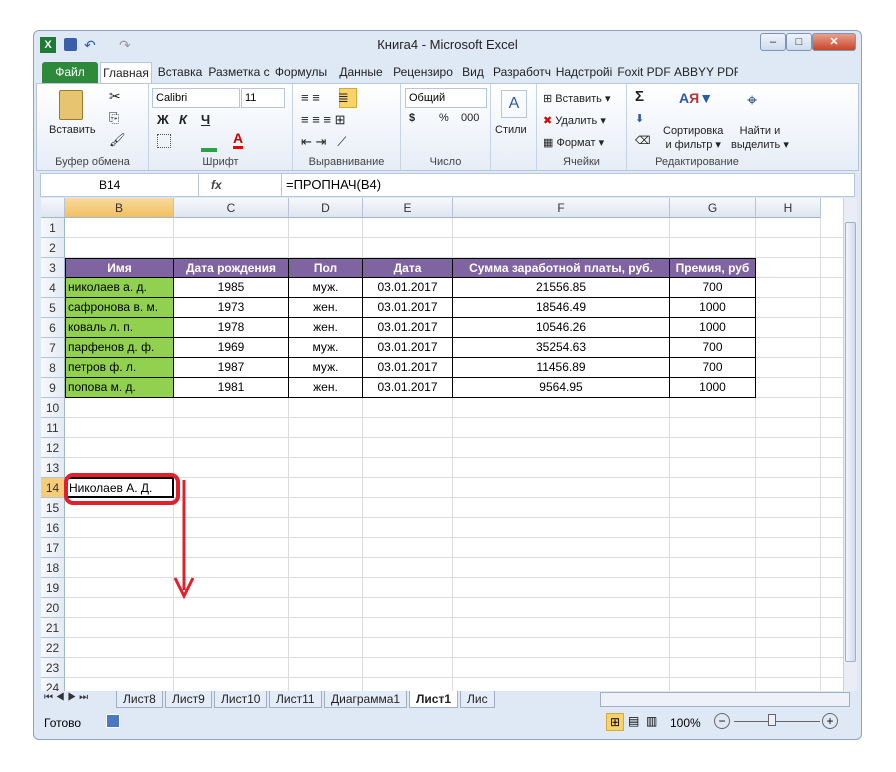 This screenshot has width=896, height=772. What do you see at coordinates (183, 119) in the screenshot?
I see `italic-button: К` at bounding box center [183, 119].